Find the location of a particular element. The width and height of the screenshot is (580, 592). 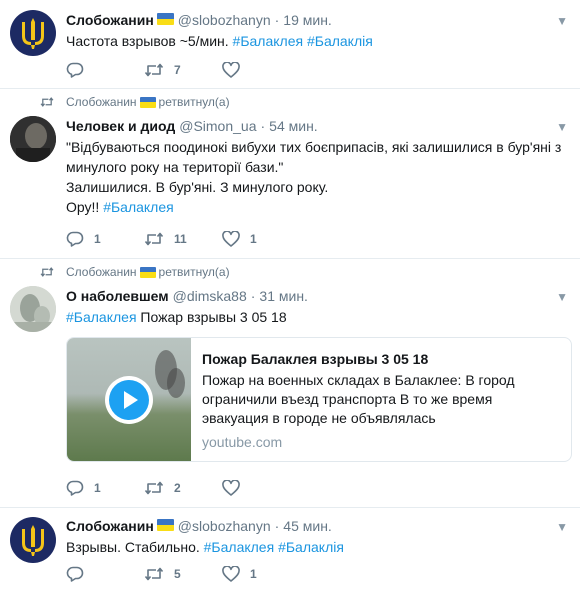

tweet-actions: 7 is located at coordinates (183, 70).